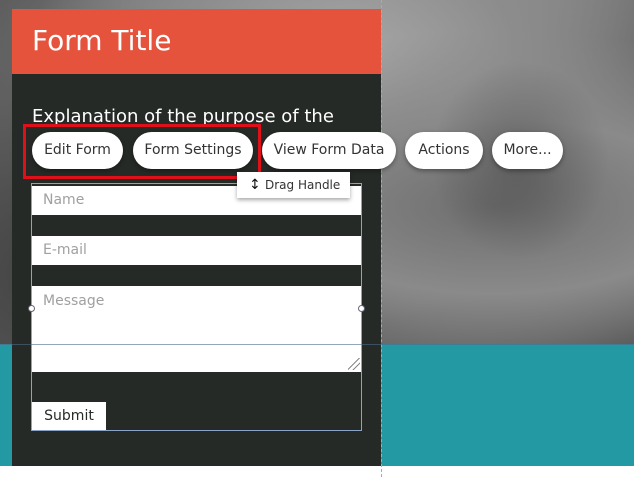  What do you see at coordinates (31, 308) in the screenshot?
I see `resize-handle-left` at bounding box center [31, 308].